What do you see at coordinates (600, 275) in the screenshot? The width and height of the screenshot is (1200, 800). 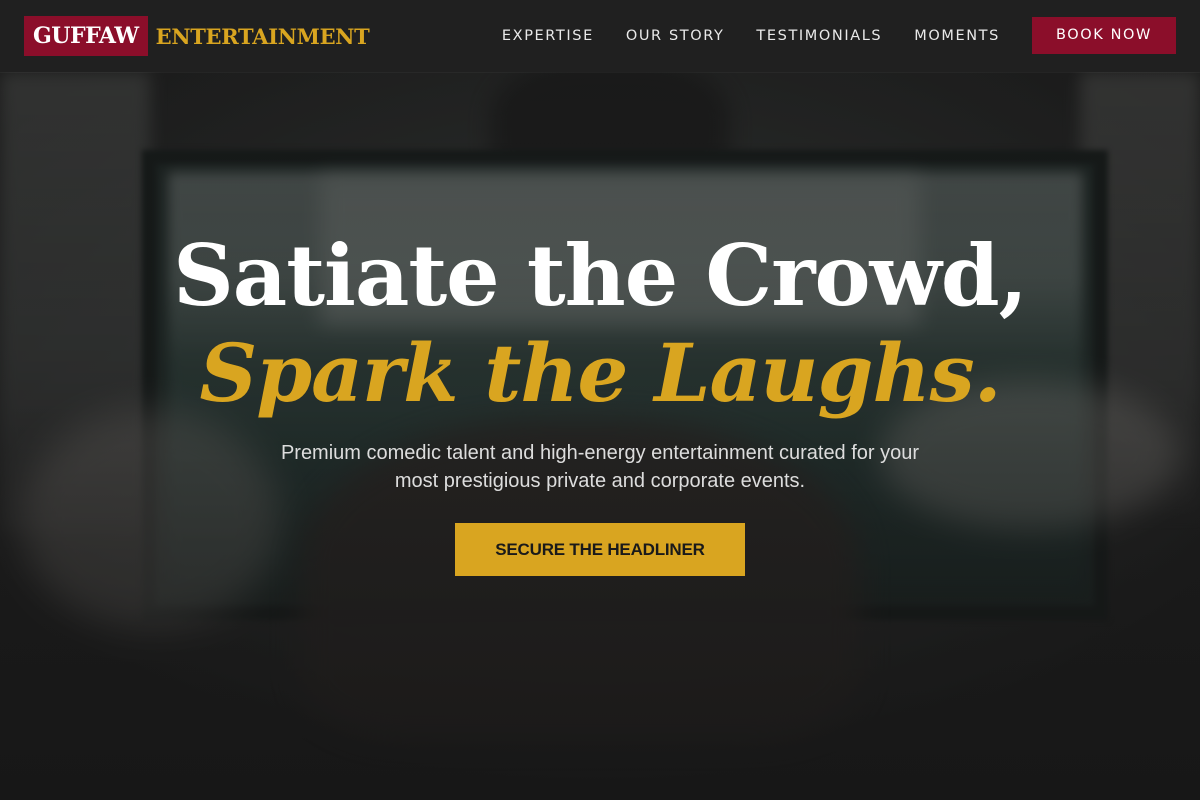 I see `hero-headline-line1: Satiate the Crowd,` at bounding box center [600, 275].